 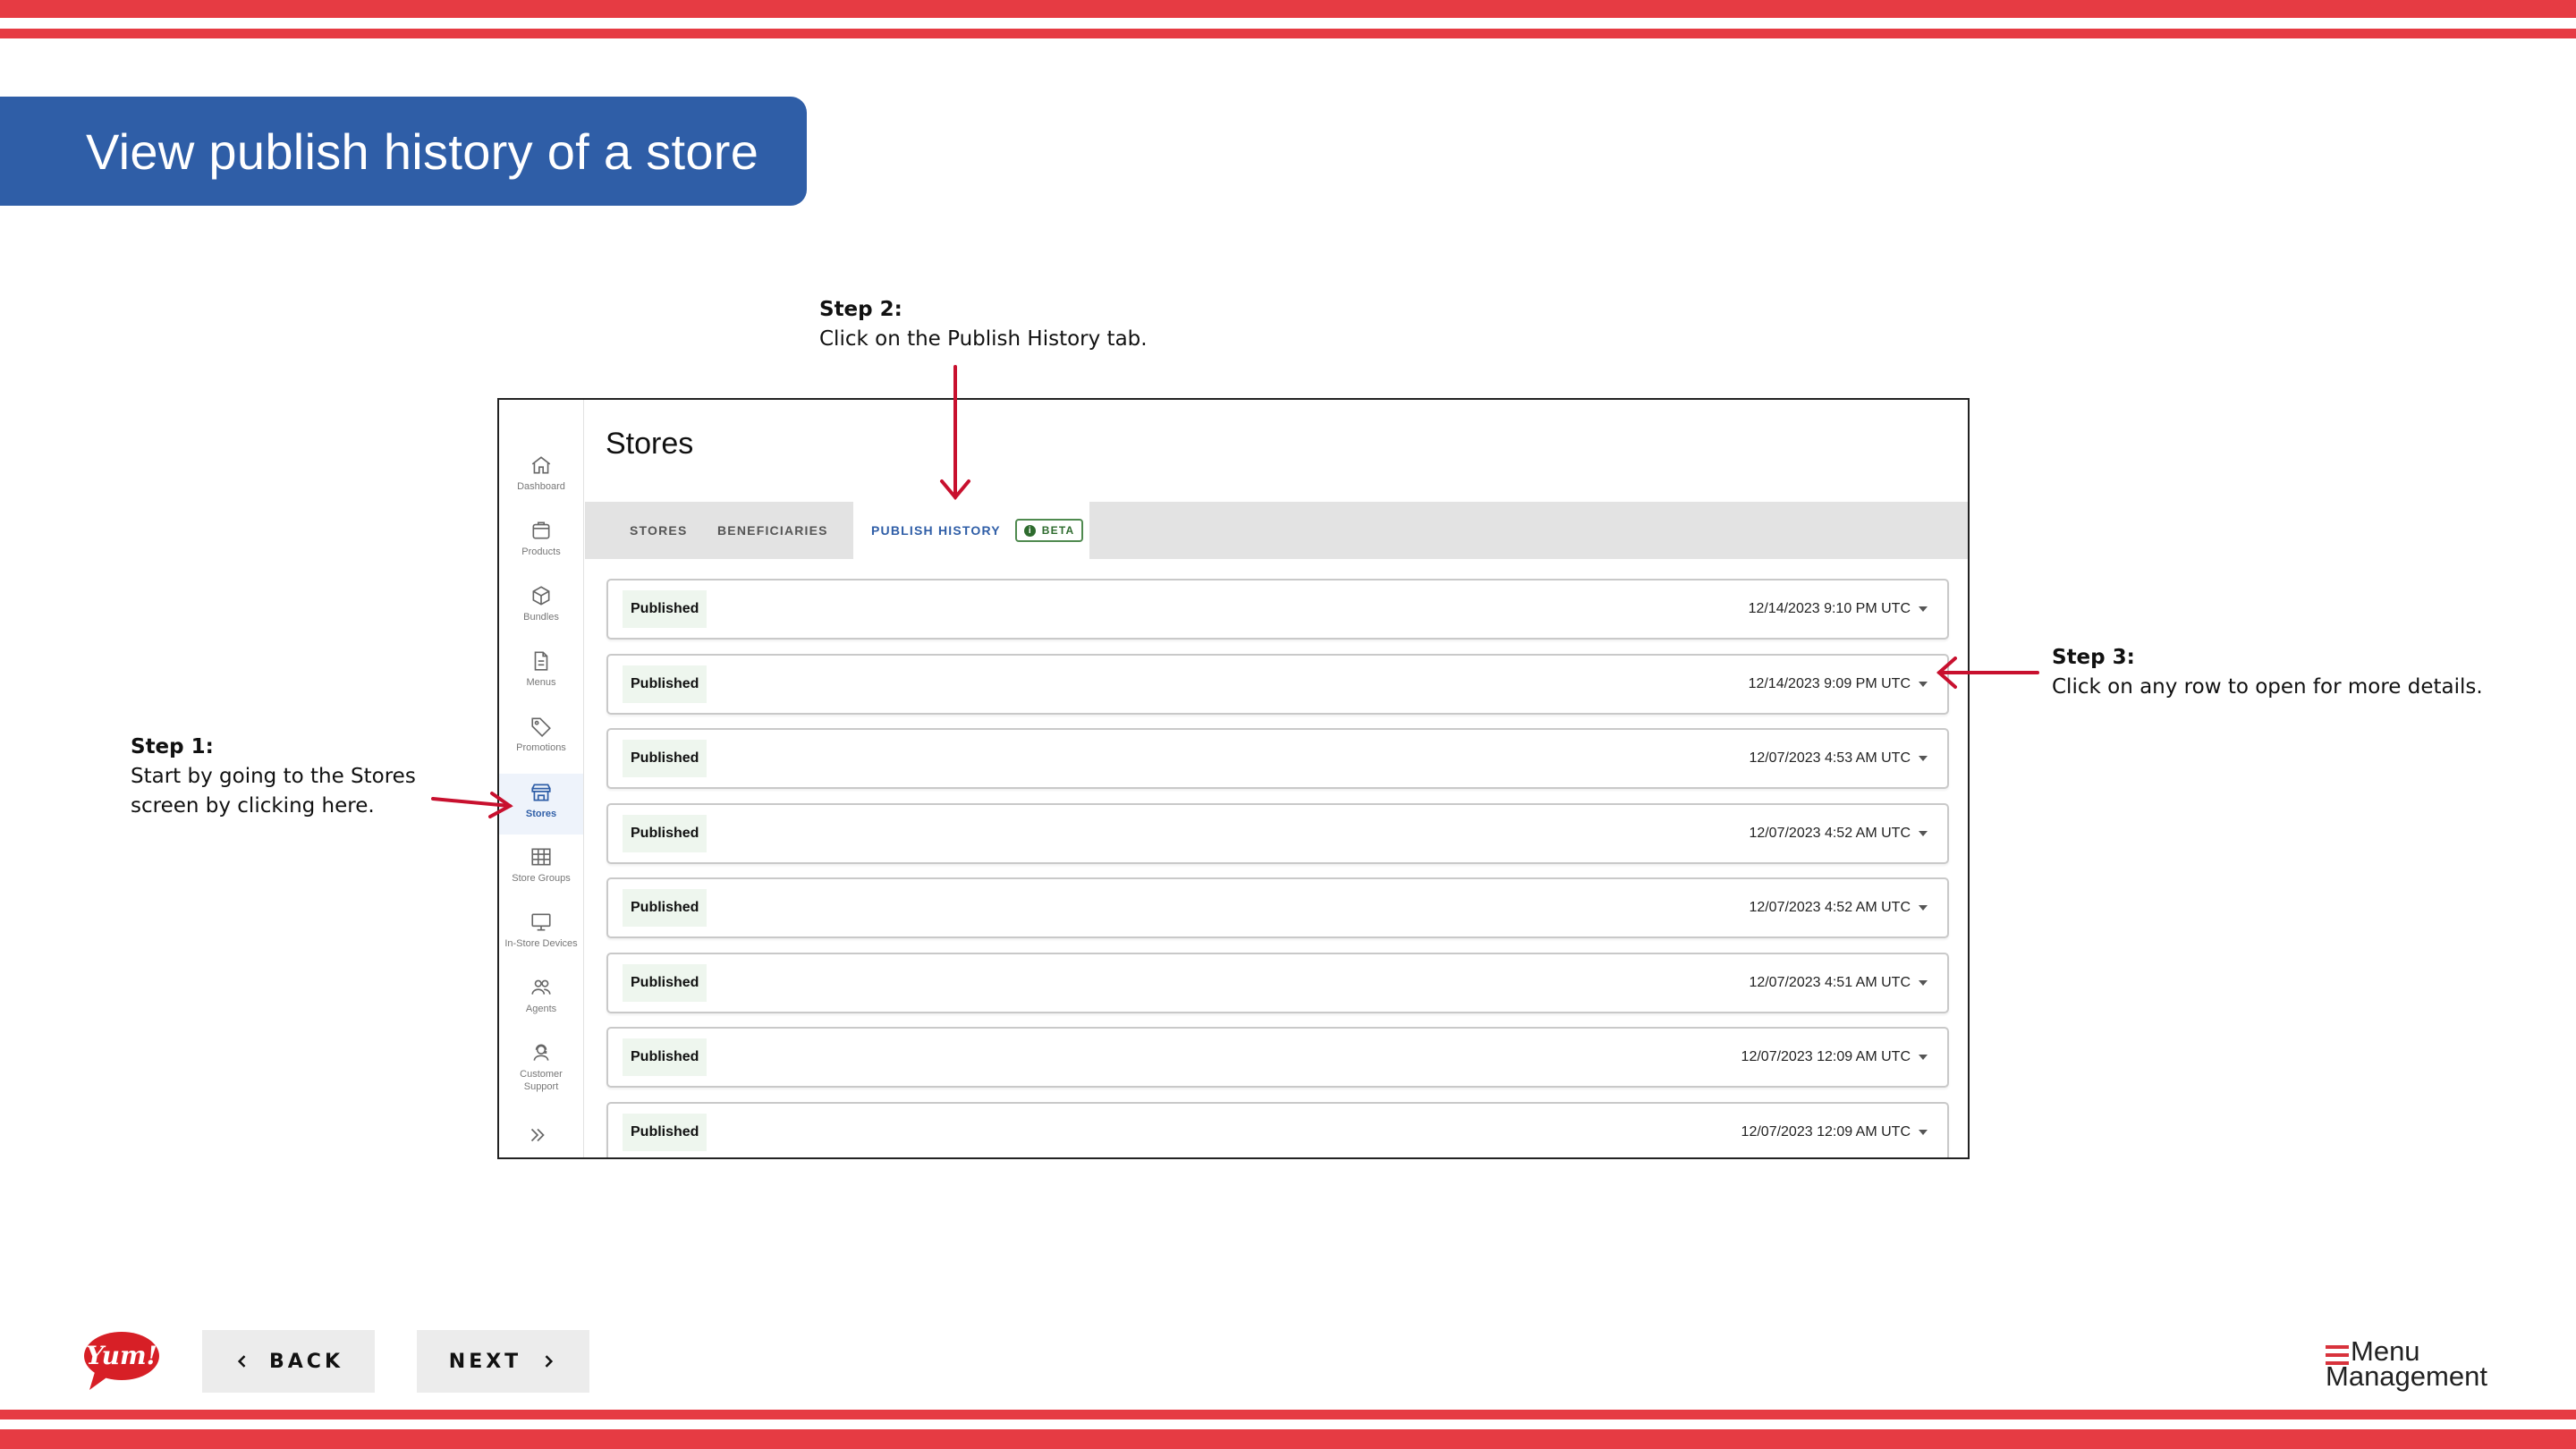 I want to click on next-button-label: NEXT, so click(x=485, y=1361).